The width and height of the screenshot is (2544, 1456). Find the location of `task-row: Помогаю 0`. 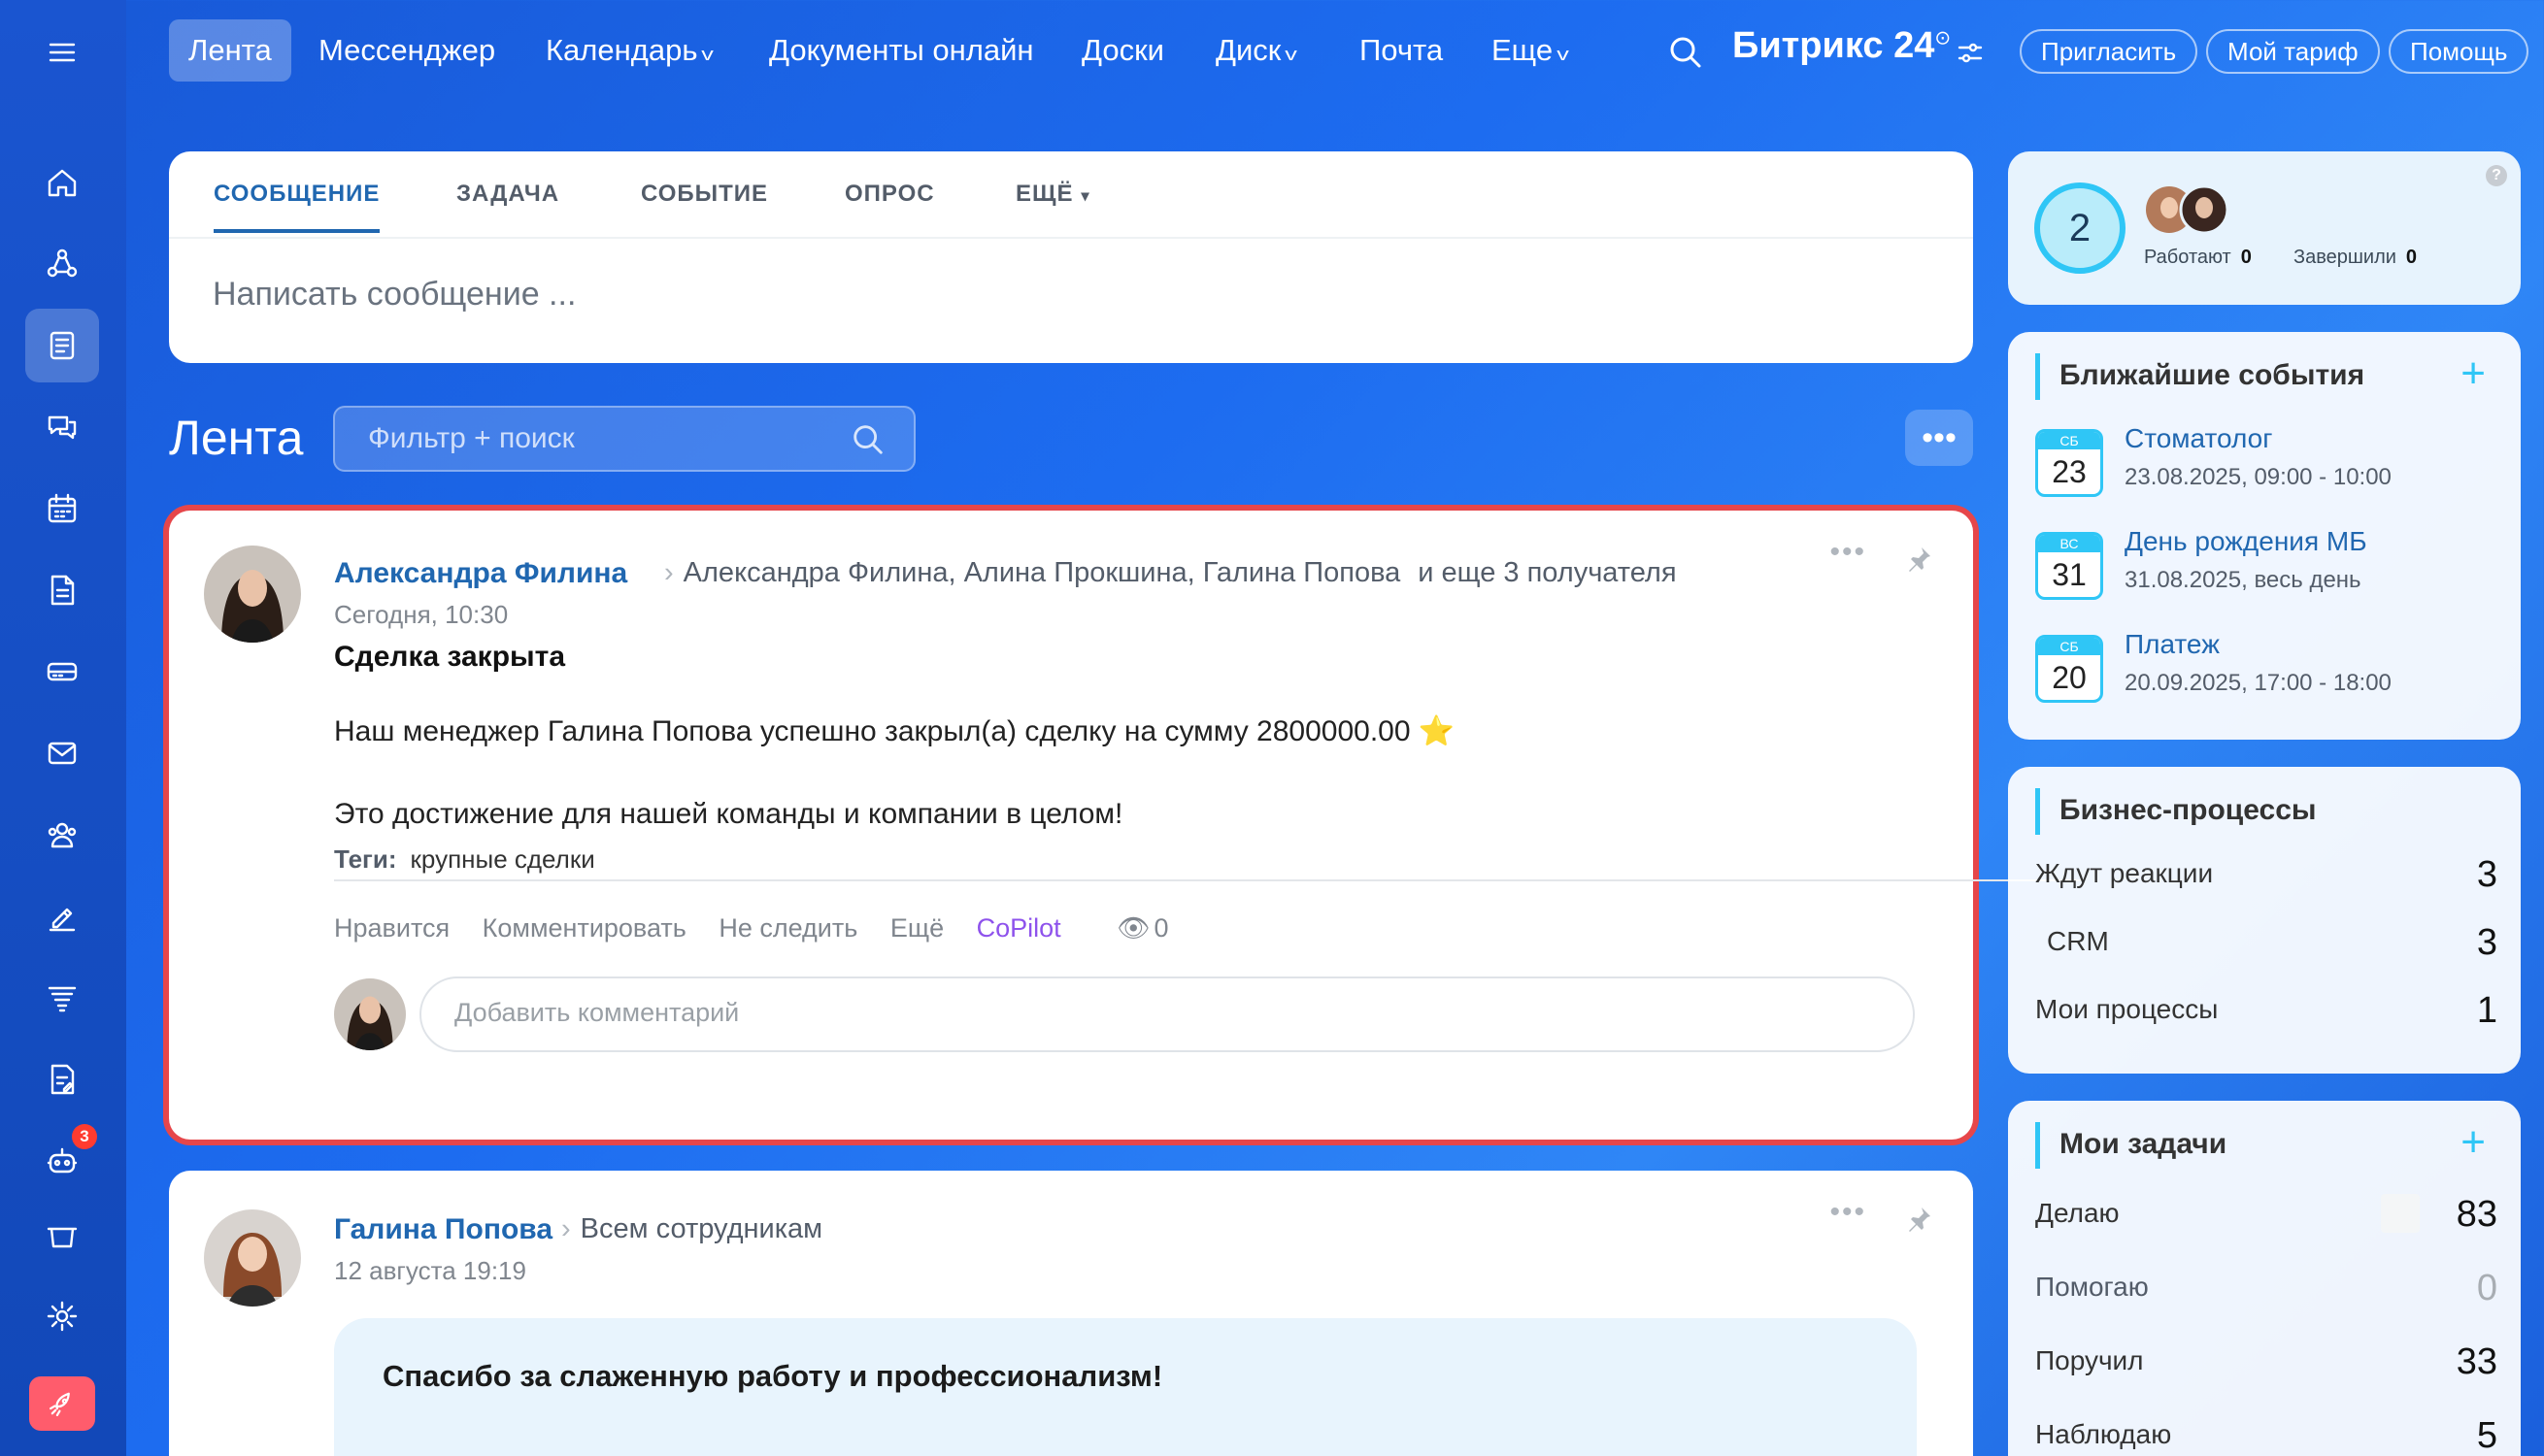

task-row: Помогаю 0 is located at coordinates (2266, 1289).